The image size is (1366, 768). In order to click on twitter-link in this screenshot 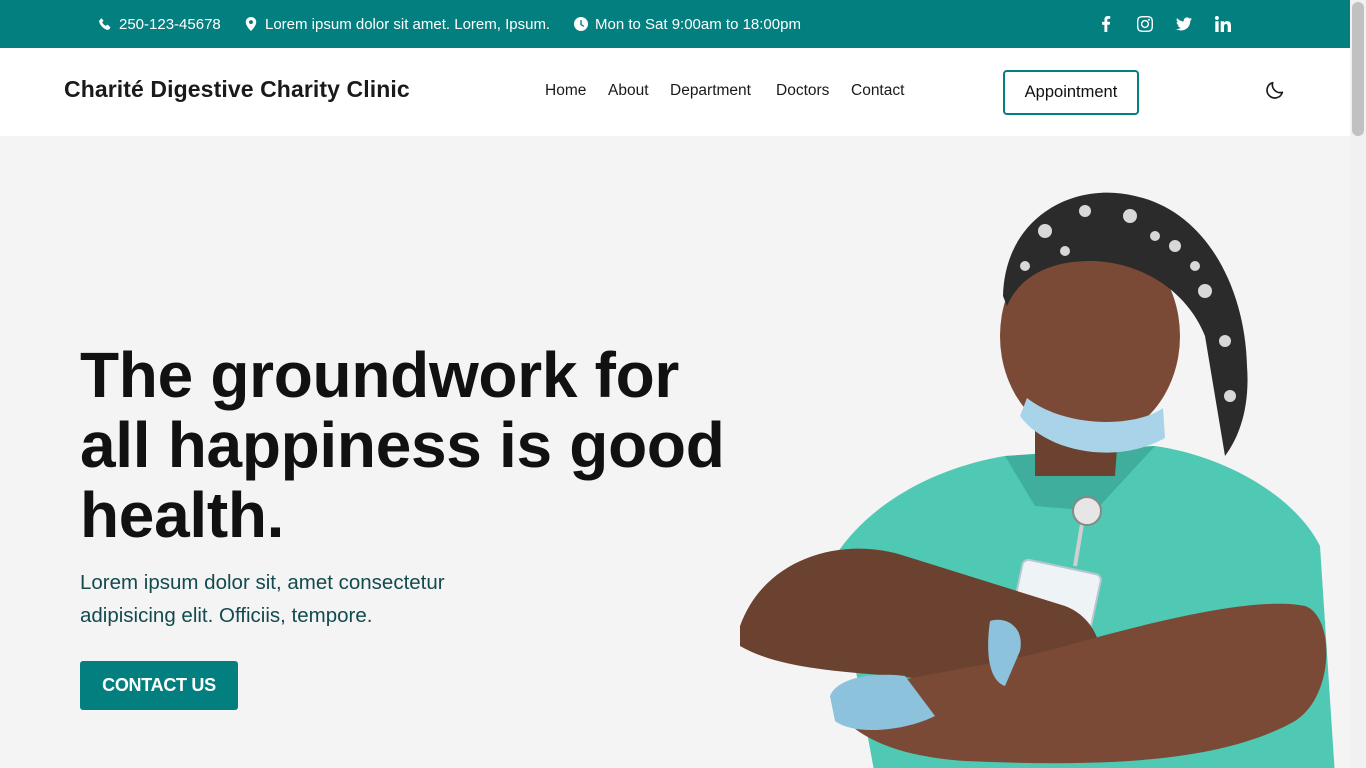, I will do `click(1184, 24)`.